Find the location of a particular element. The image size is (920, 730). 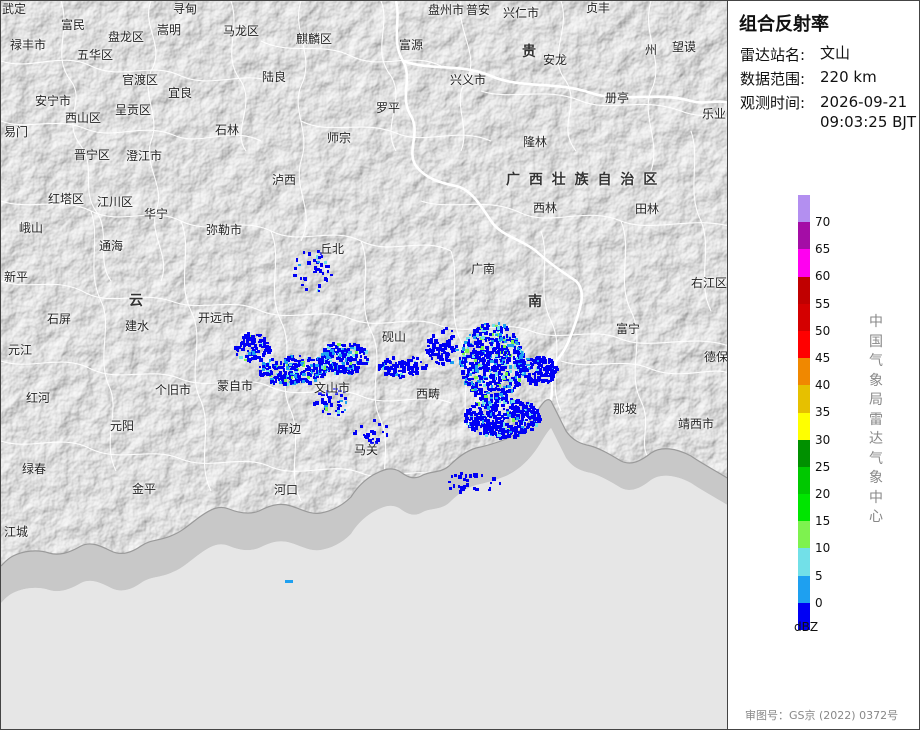

place-label: 澄江市 is located at coordinates (144, 156).